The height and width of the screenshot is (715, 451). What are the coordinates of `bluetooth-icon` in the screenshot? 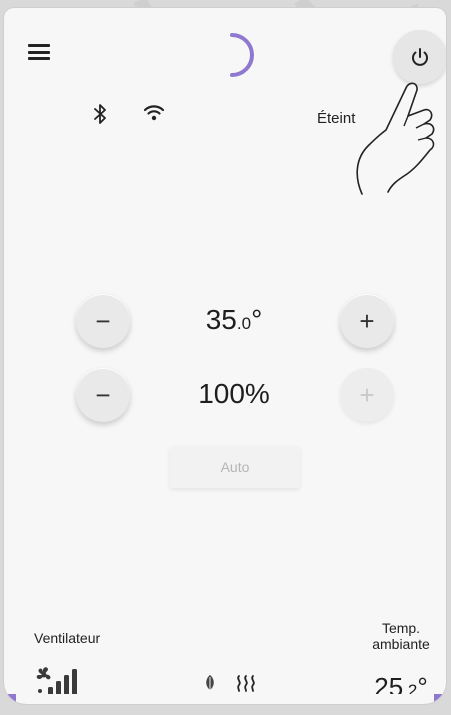 It's located at (100, 114).